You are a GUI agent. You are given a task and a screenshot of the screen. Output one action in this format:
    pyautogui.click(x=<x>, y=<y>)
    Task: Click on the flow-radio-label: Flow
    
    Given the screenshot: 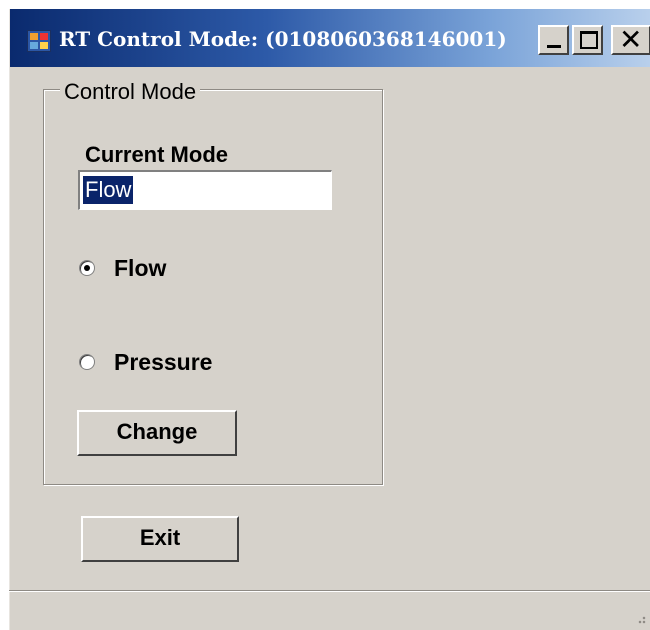 What is the action you would take?
    pyautogui.click(x=140, y=268)
    